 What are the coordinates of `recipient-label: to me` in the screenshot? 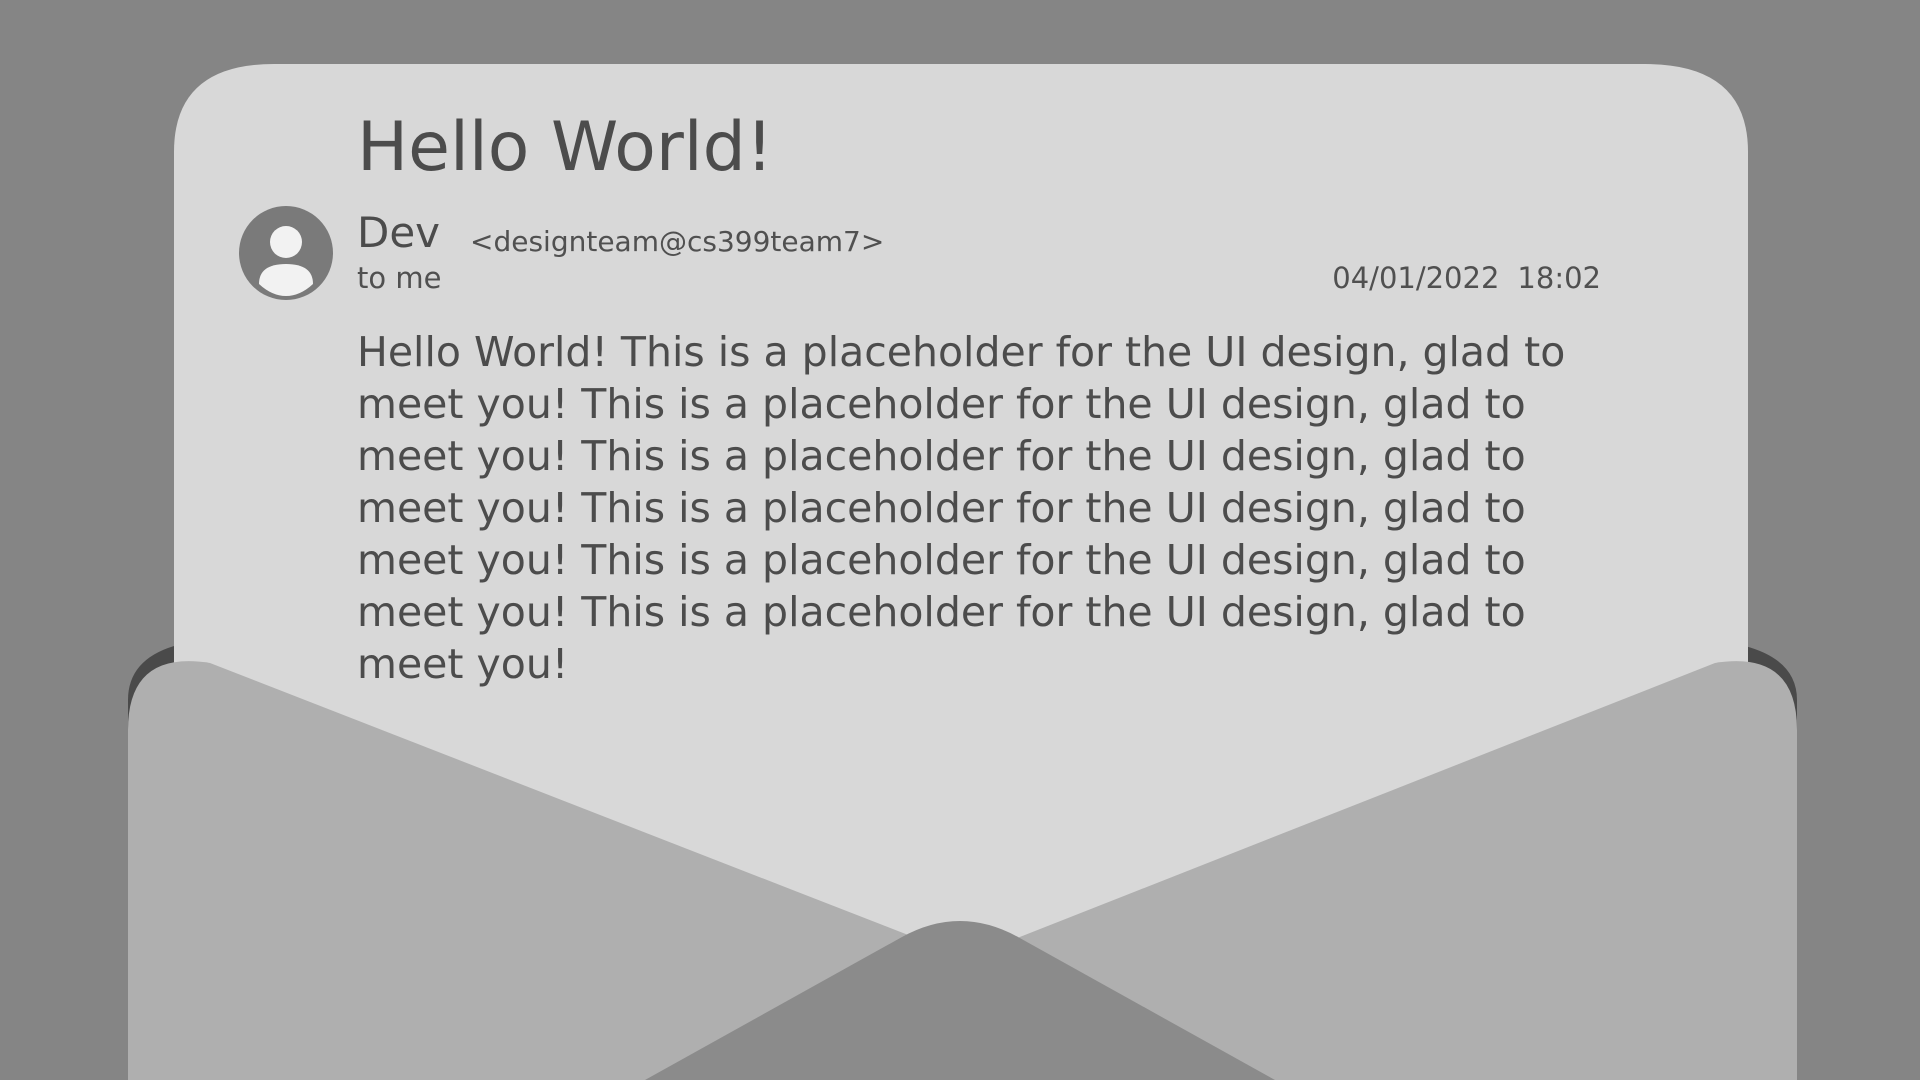 It's located at (399, 278).